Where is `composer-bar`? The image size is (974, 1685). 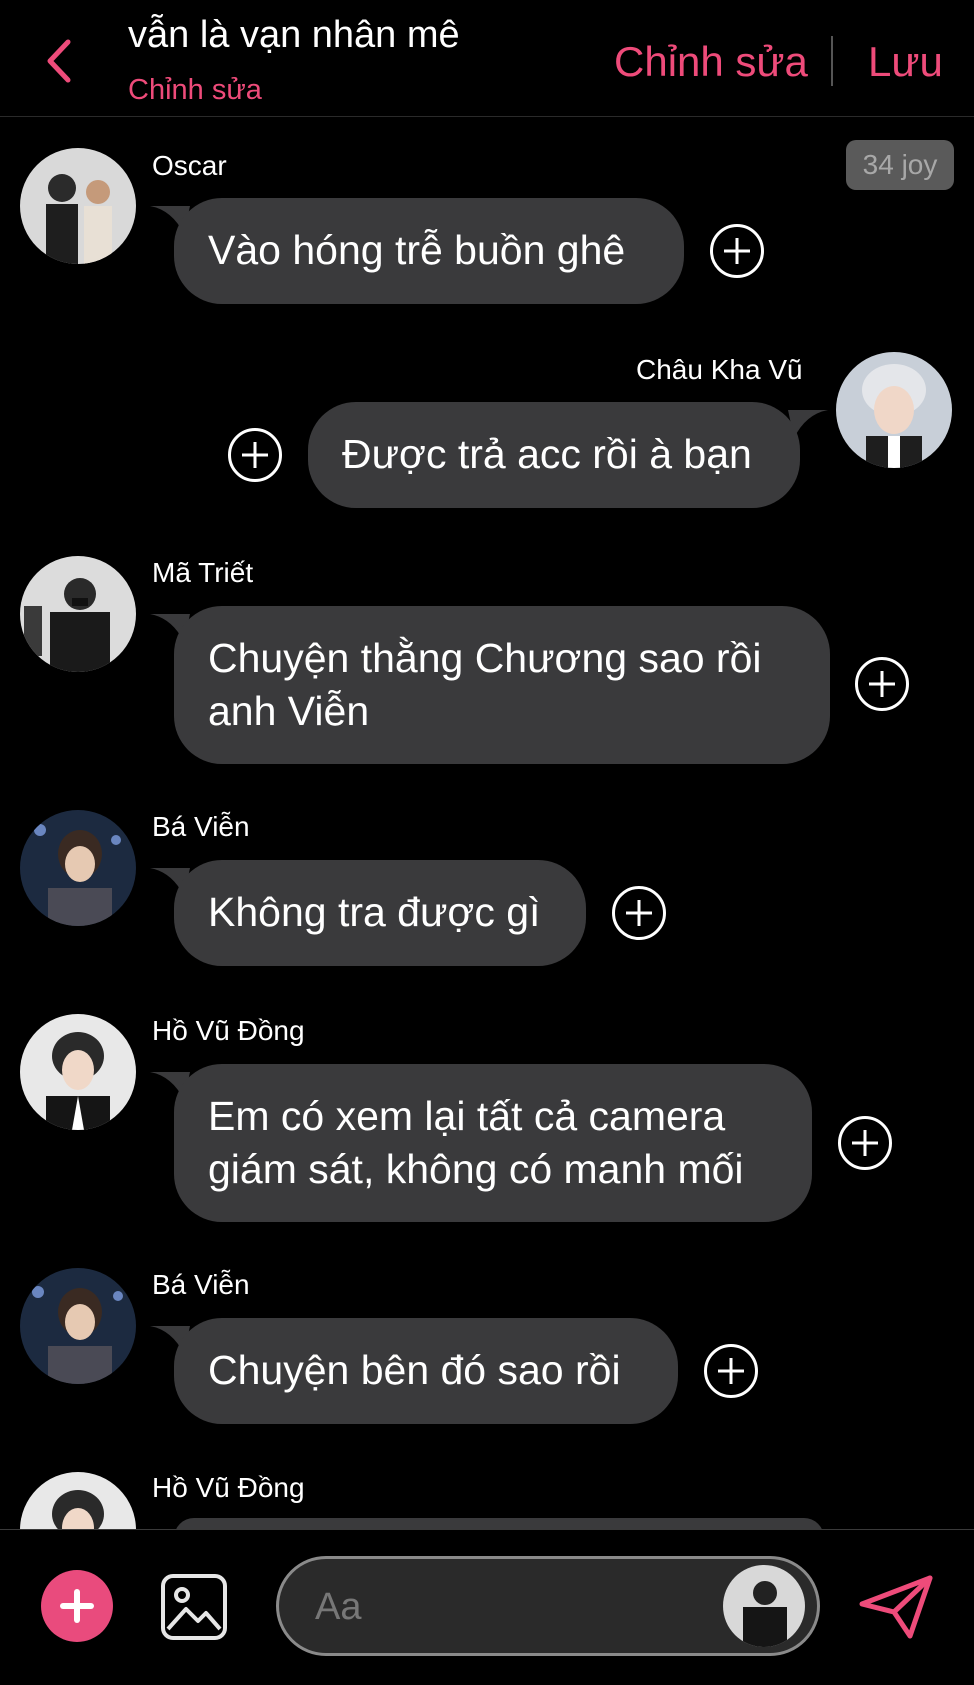 composer-bar is located at coordinates (487, 1607).